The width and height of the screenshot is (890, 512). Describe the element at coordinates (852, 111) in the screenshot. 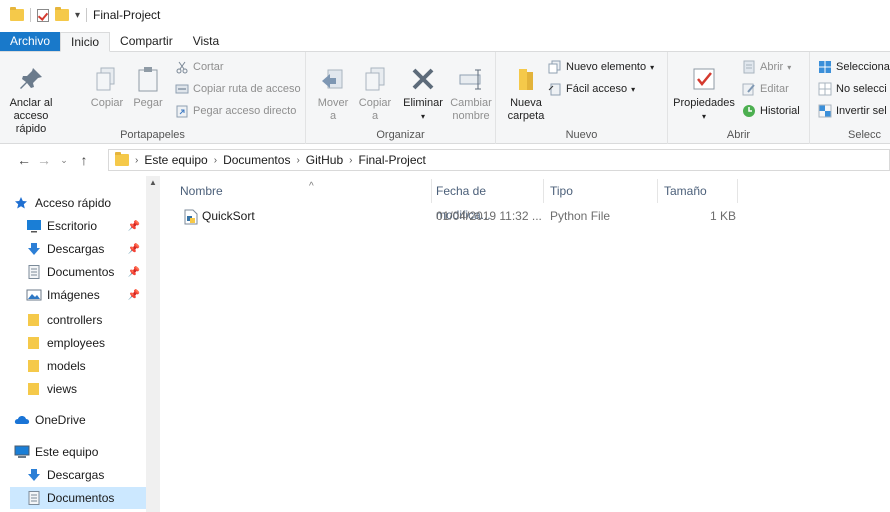

I see `invert-selection-button: Invertir sel` at that location.